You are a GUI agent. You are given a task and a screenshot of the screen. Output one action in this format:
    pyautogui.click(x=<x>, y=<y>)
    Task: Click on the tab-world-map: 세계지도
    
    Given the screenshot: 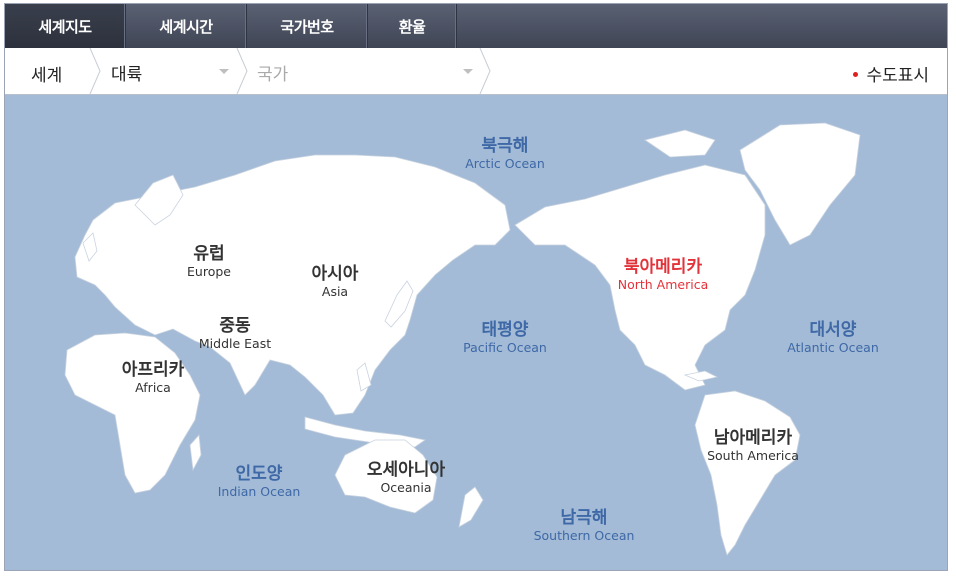 What is the action you would take?
    pyautogui.click(x=65, y=26)
    